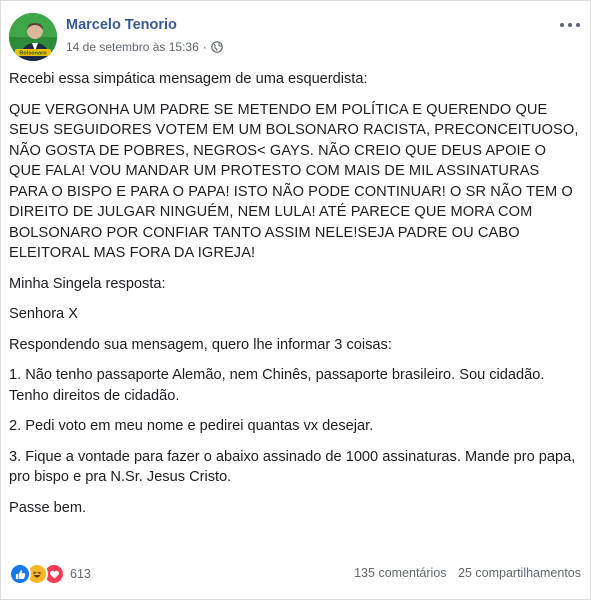 The width and height of the screenshot is (591, 600). Describe the element at coordinates (80, 574) in the screenshot. I see `reaction-count: 613` at that location.